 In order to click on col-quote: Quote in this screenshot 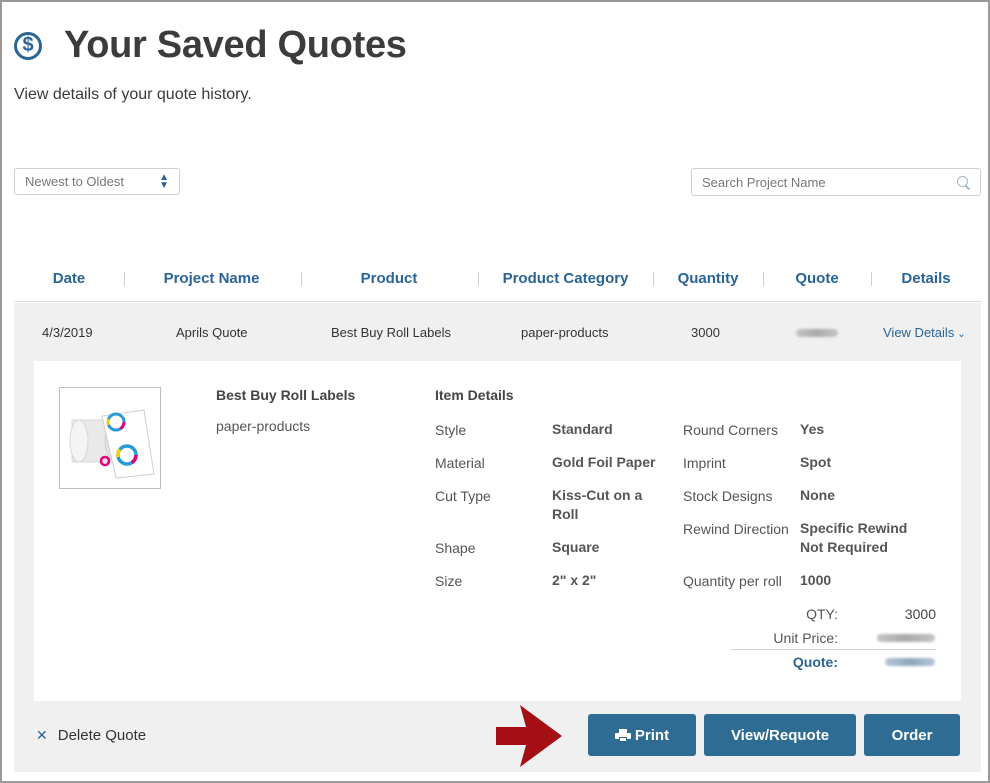, I will do `click(817, 278)`.